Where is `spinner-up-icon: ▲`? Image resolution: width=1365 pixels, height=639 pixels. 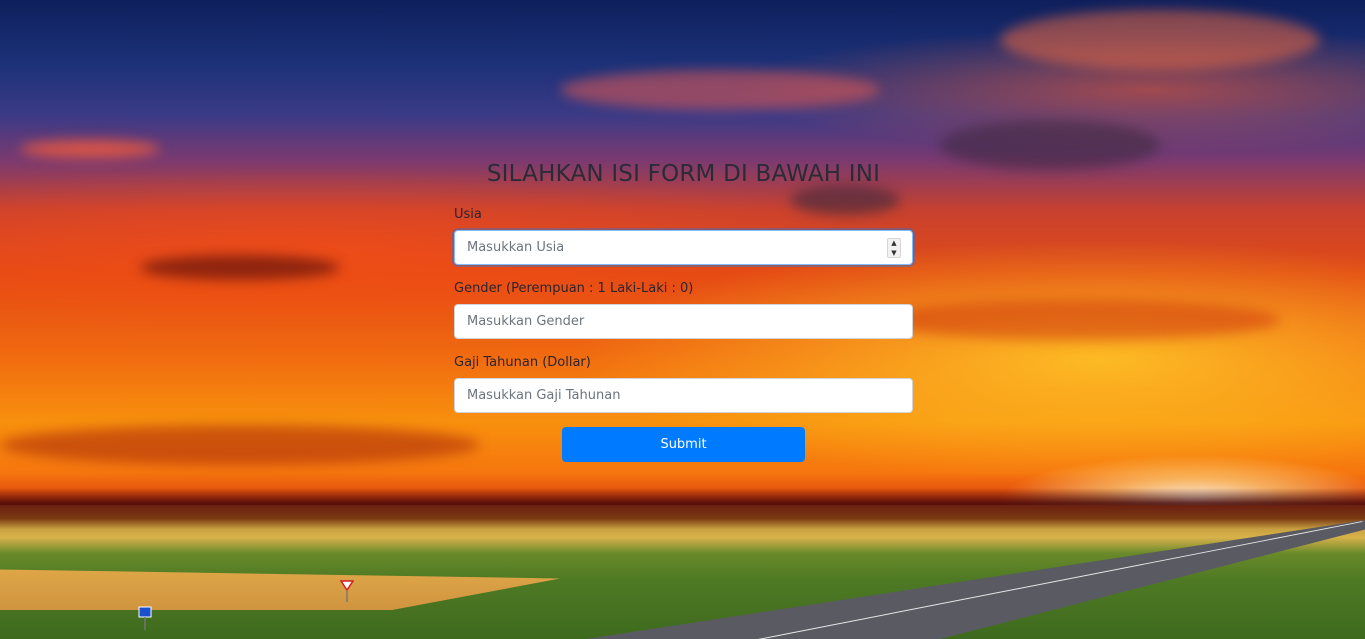 spinner-up-icon: ▲ is located at coordinates (893, 243).